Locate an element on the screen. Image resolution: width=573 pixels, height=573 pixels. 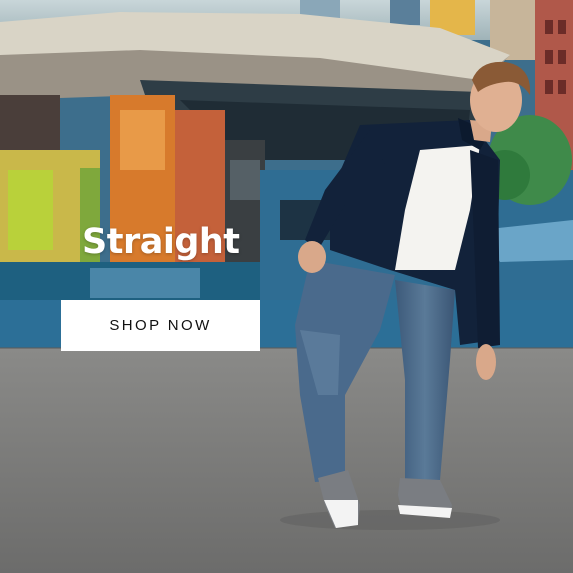
shop-now-button: SHOP NOW is located at coordinates (160, 325).